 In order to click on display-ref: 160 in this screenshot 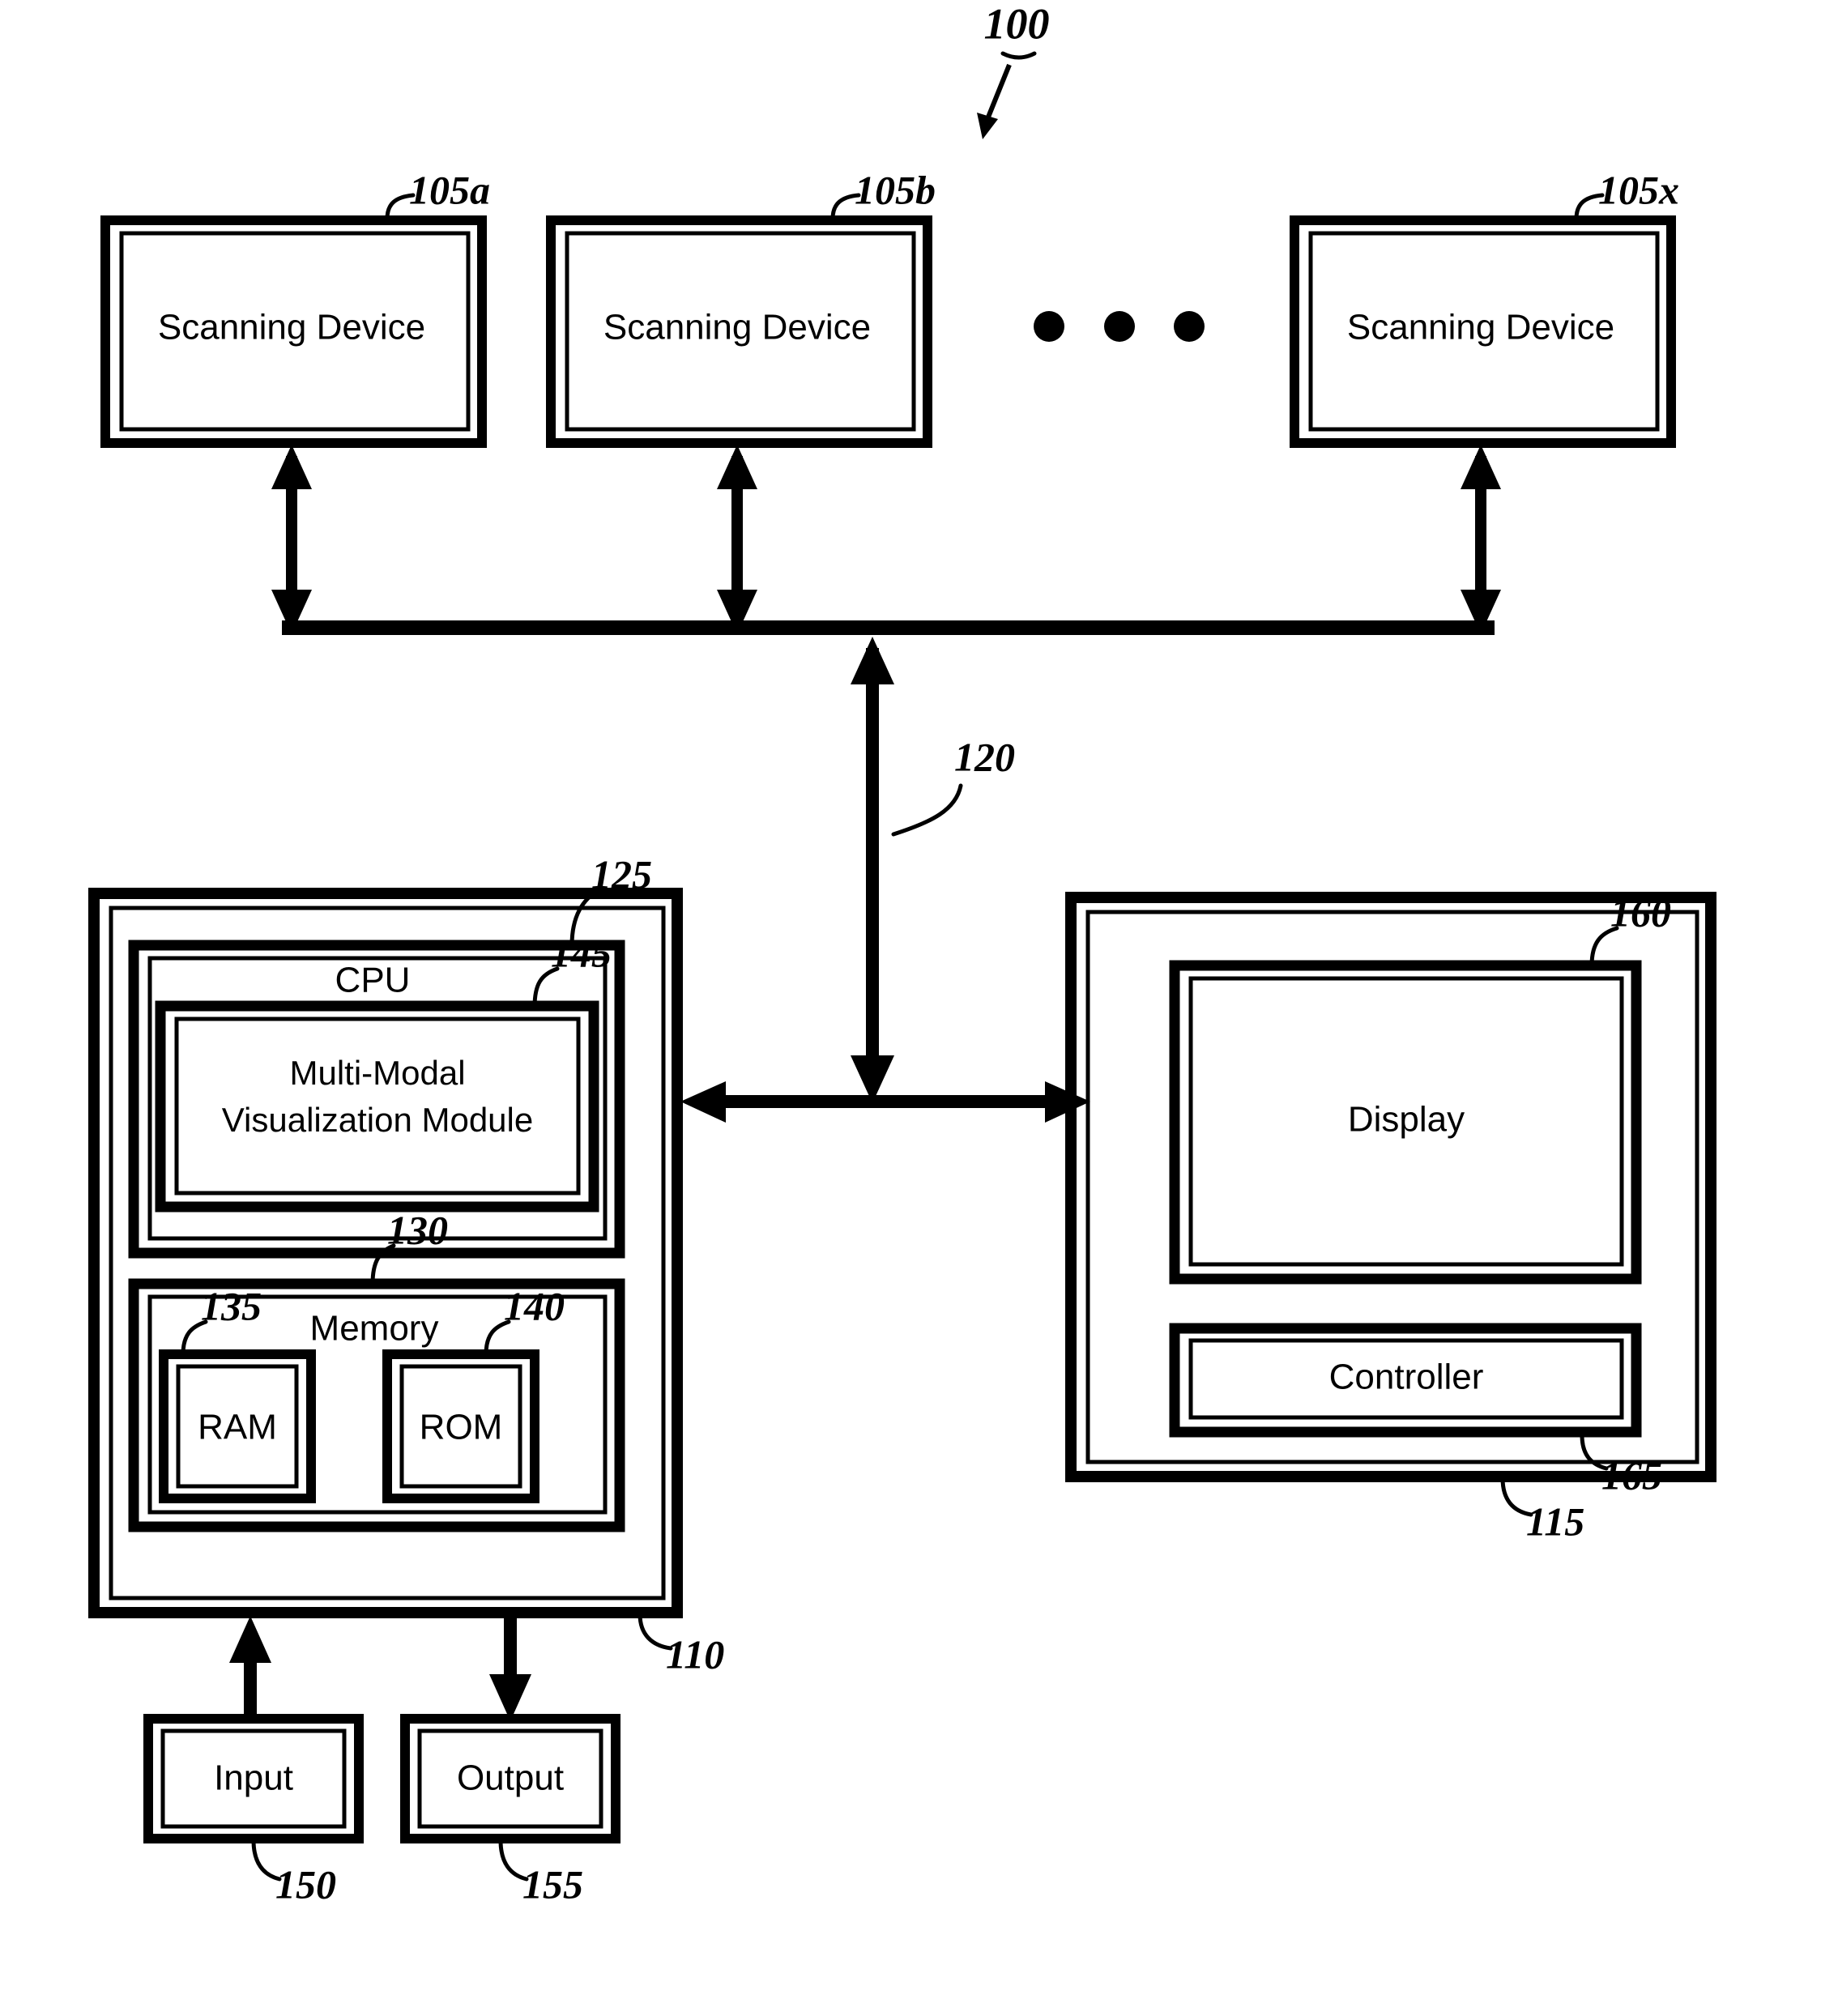, I will do `click(1640, 912)`.